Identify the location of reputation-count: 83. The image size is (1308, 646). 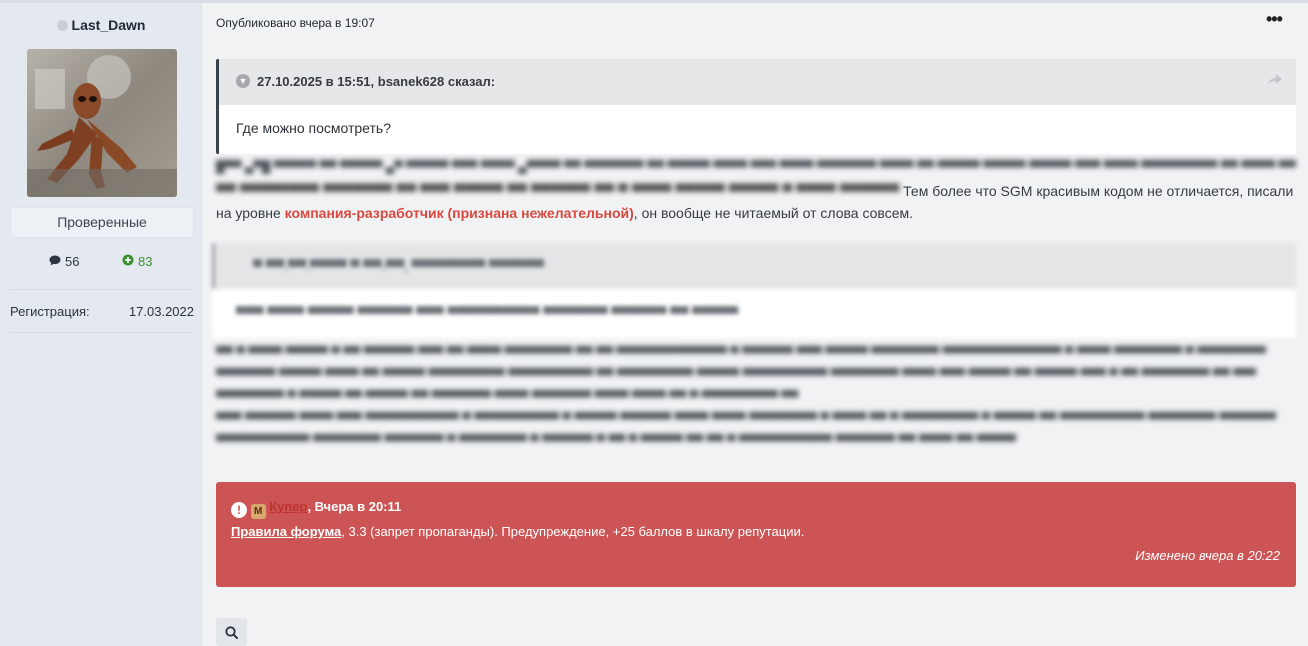
(137, 261).